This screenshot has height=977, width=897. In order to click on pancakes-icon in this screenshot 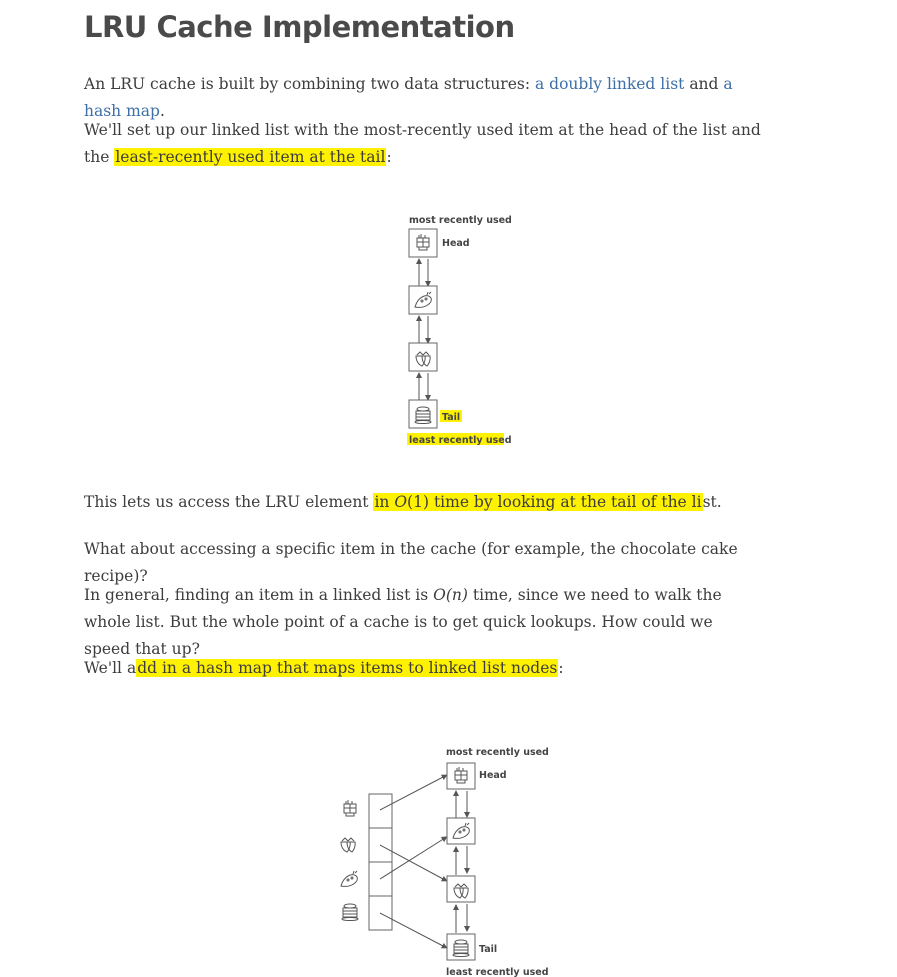, I will do `click(350, 912)`.